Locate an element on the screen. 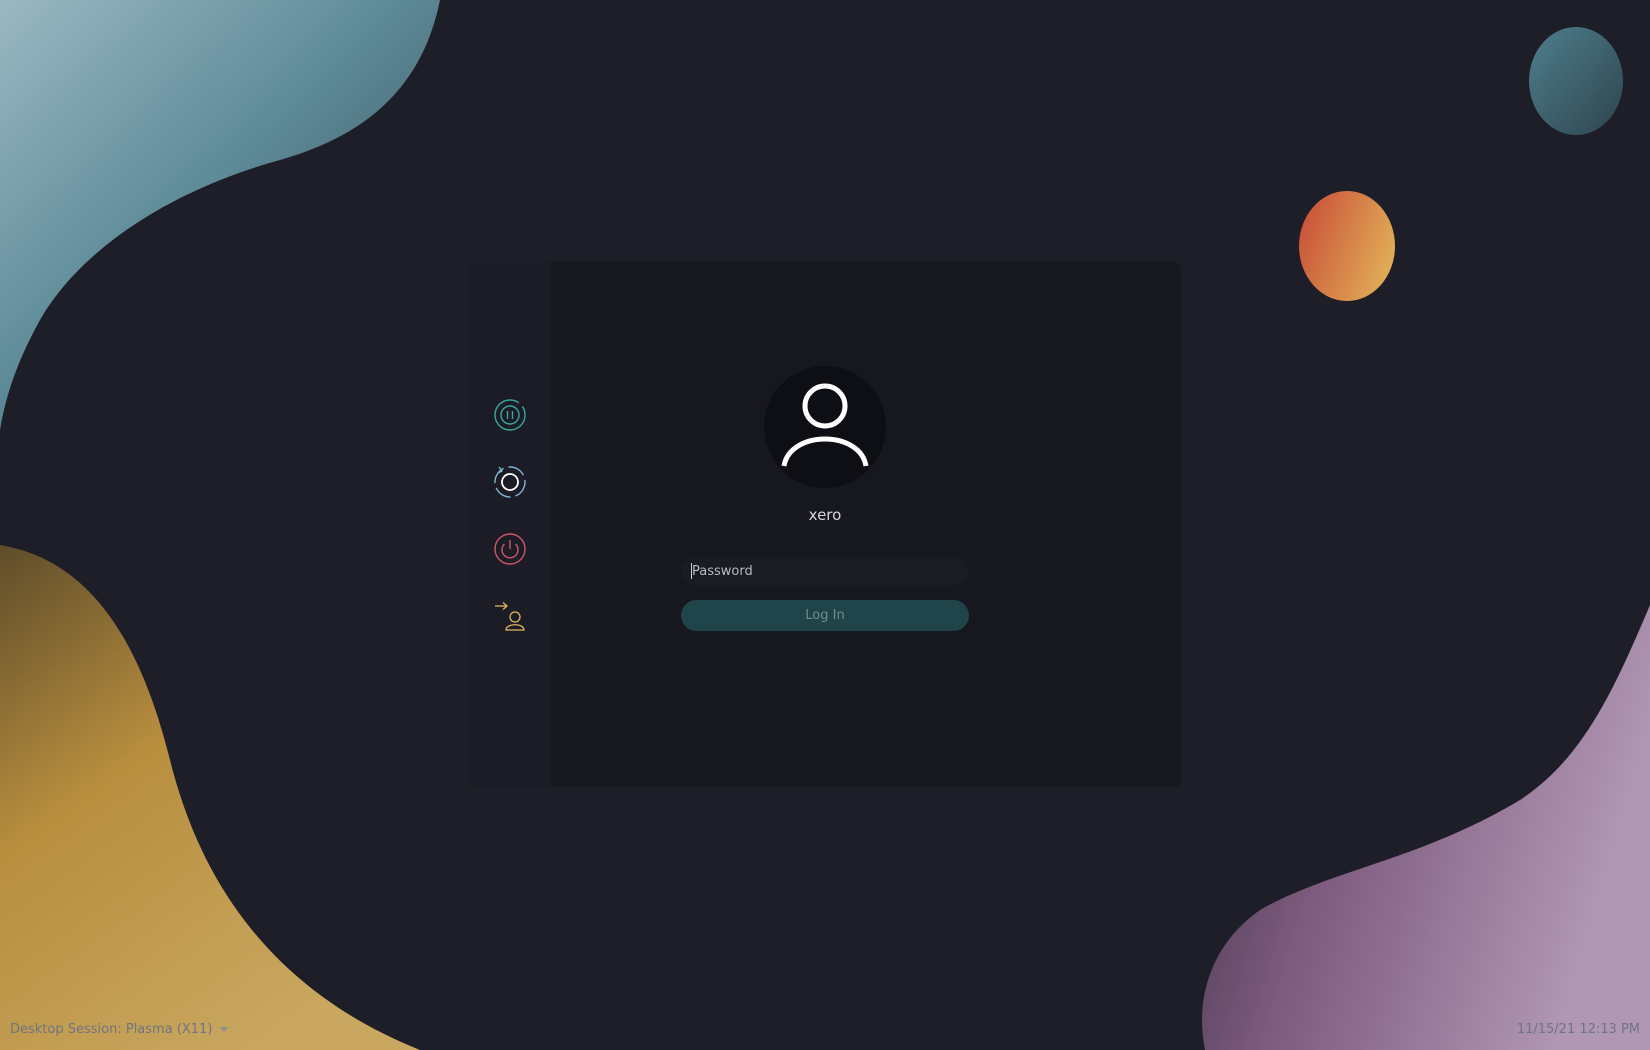  restart-button is located at coordinates (510, 482).